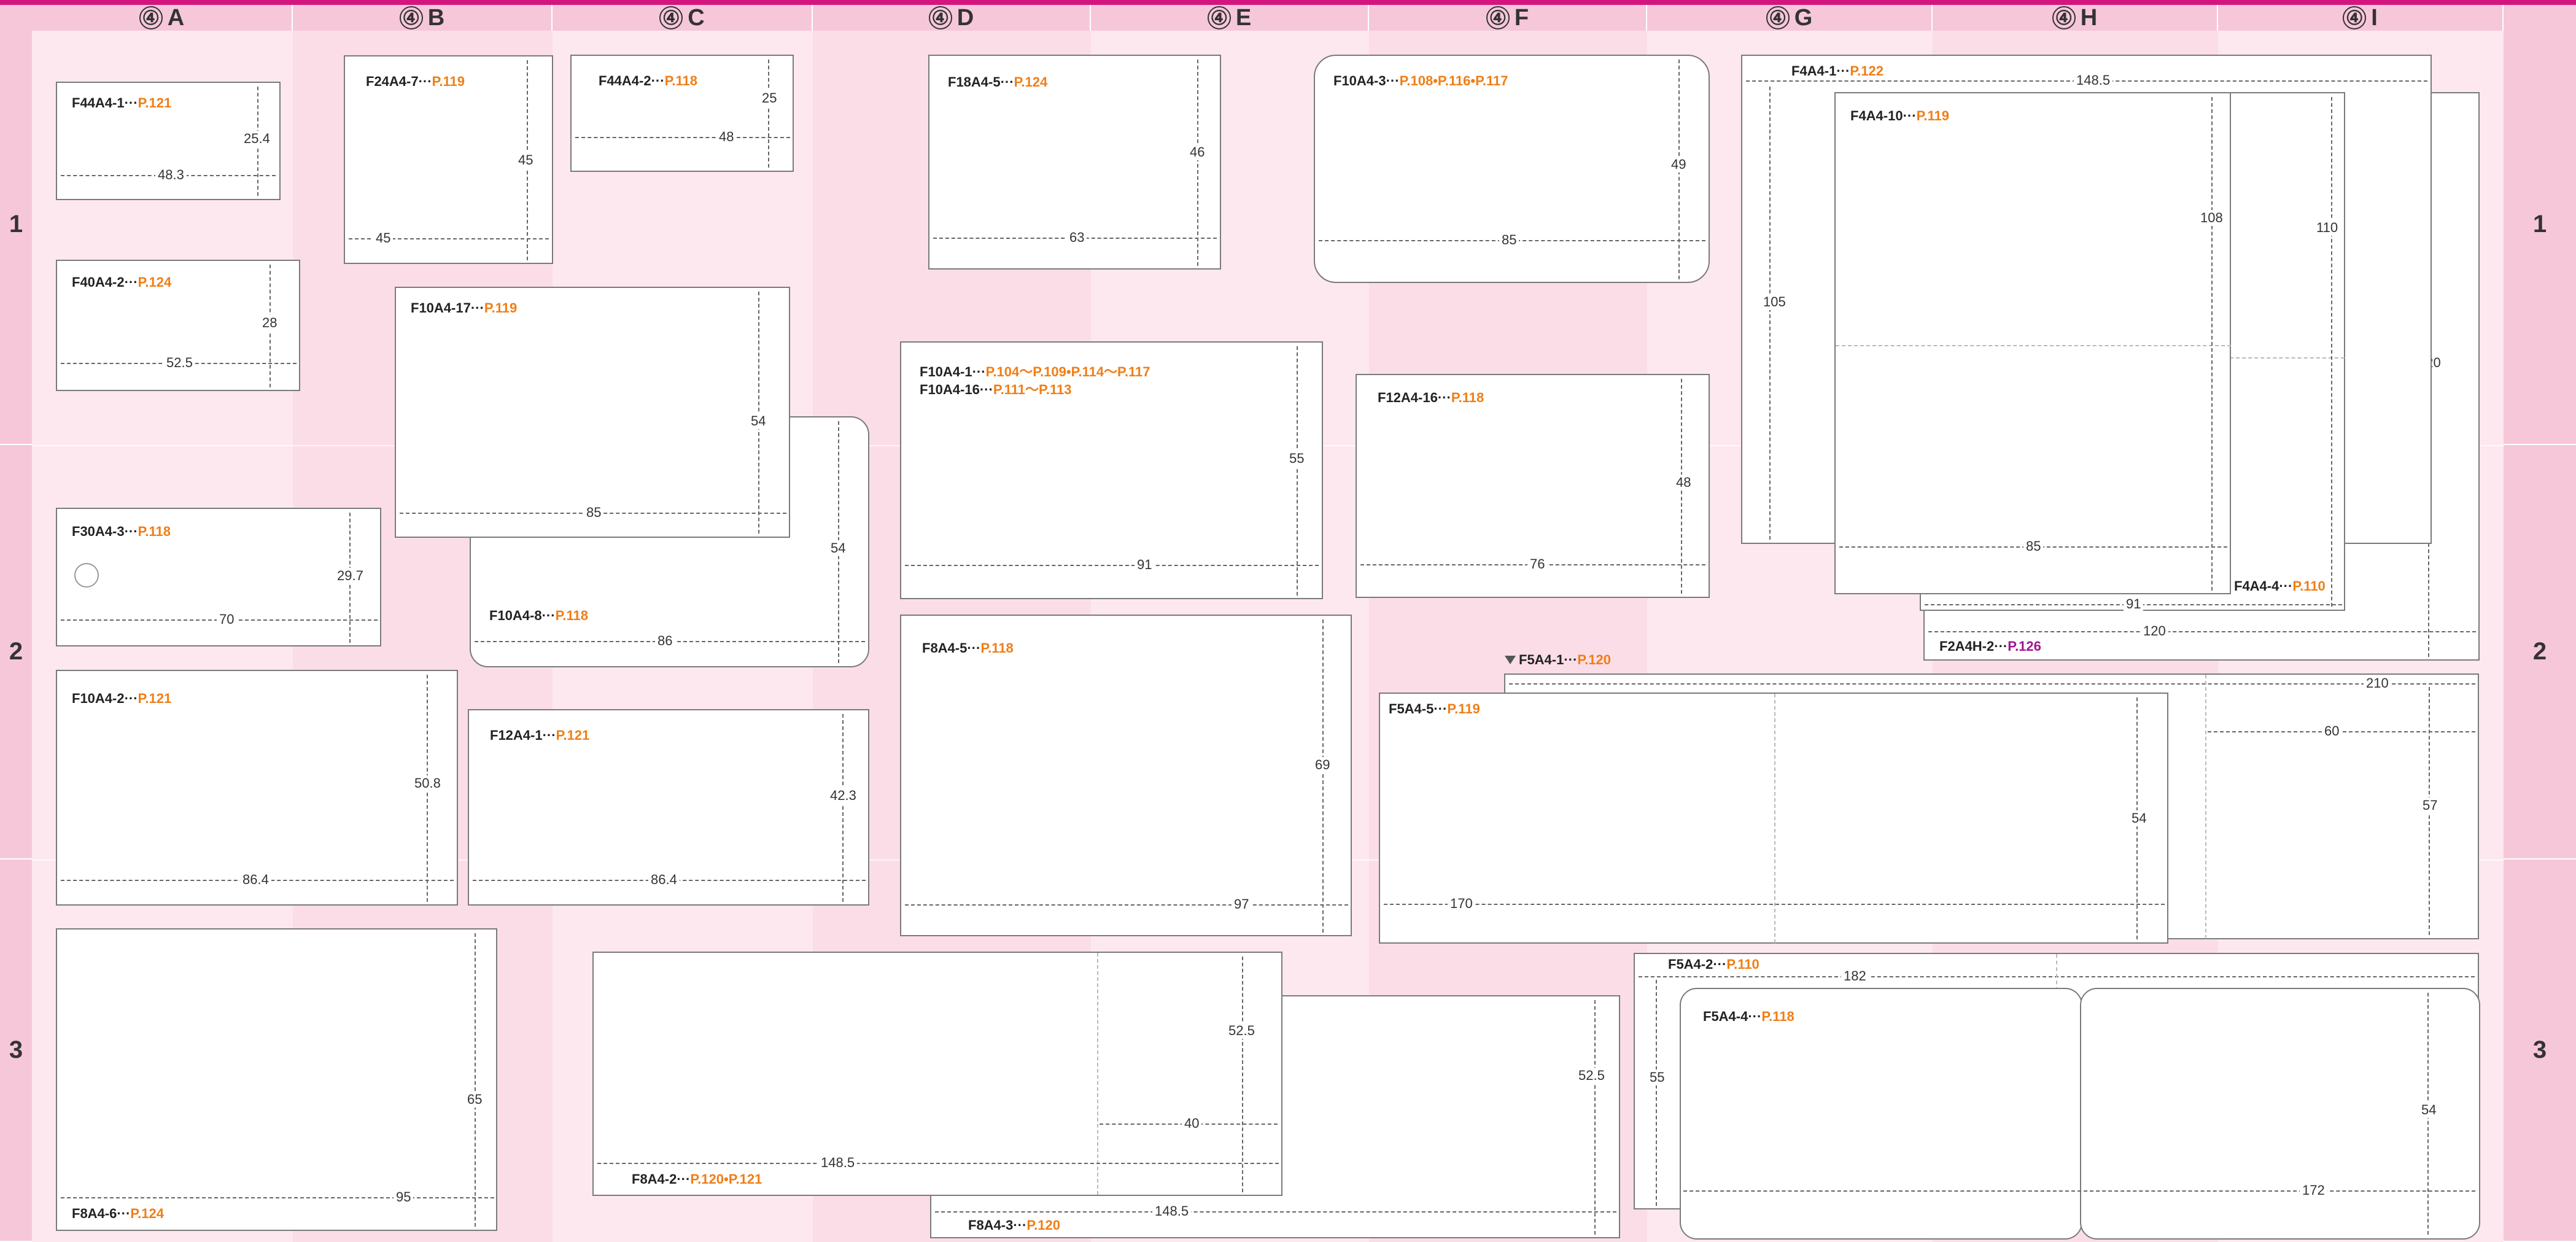 Image resolution: width=2576 pixels, height=1242 pixels. I want to click on panel-label: F4A4-1···P.122, so click(1837, 71).